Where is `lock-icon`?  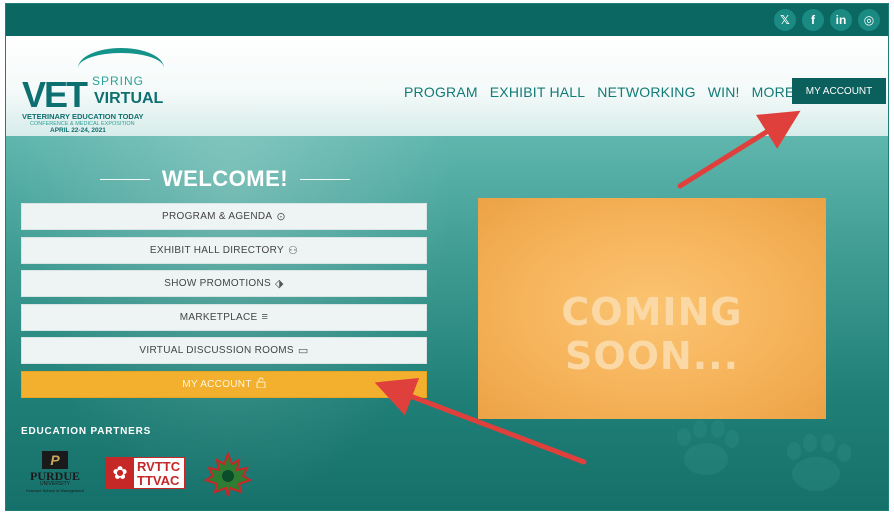
lock-icon is located at coordinates (261, 384).